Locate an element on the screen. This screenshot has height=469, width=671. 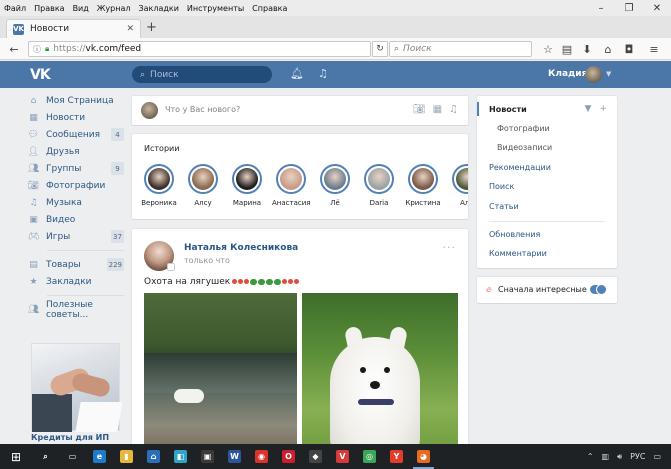
sidebar-item-friends: 👤︎ Друзья is located at coordinates (76, 151).